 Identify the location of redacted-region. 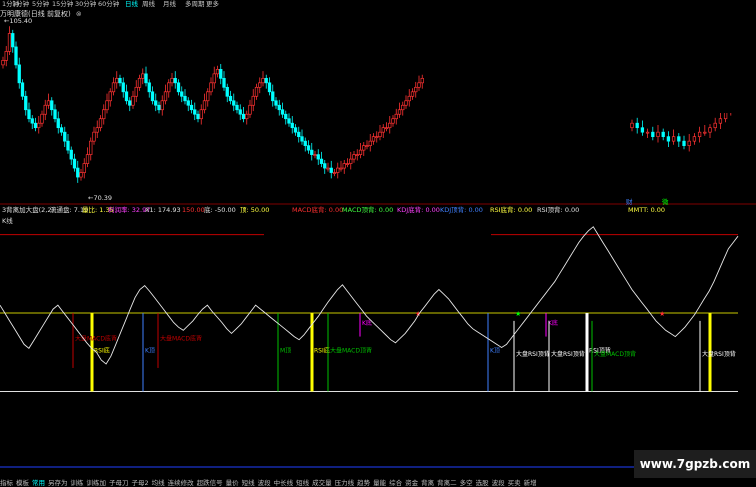
(377, 243).